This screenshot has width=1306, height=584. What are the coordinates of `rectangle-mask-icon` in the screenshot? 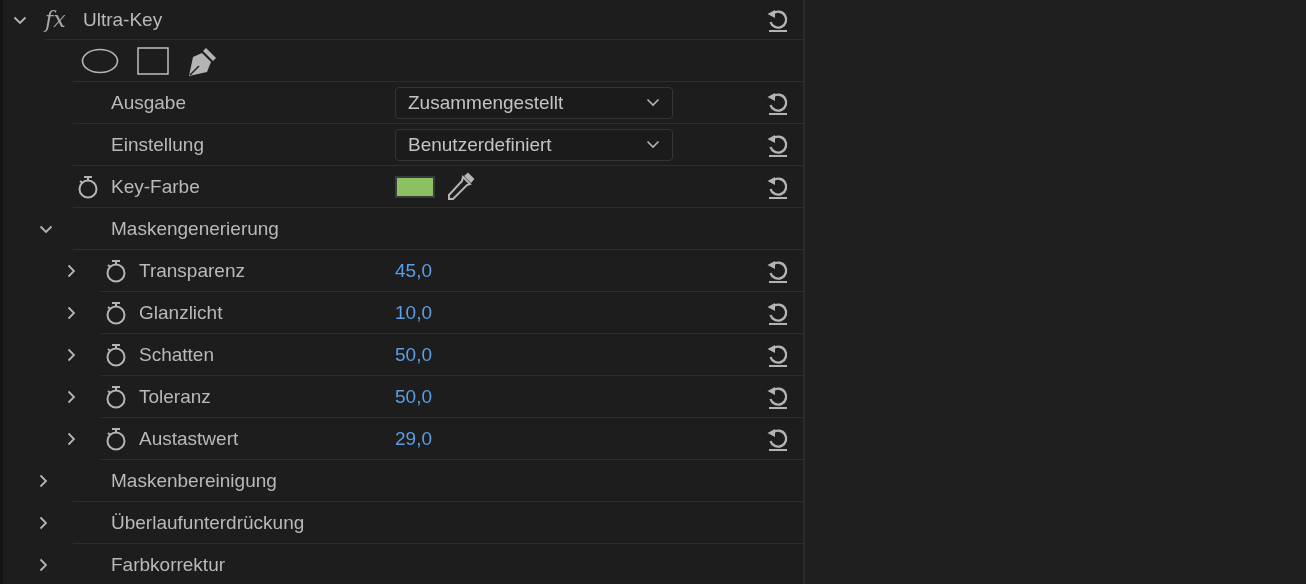 It's located at (153, 60).